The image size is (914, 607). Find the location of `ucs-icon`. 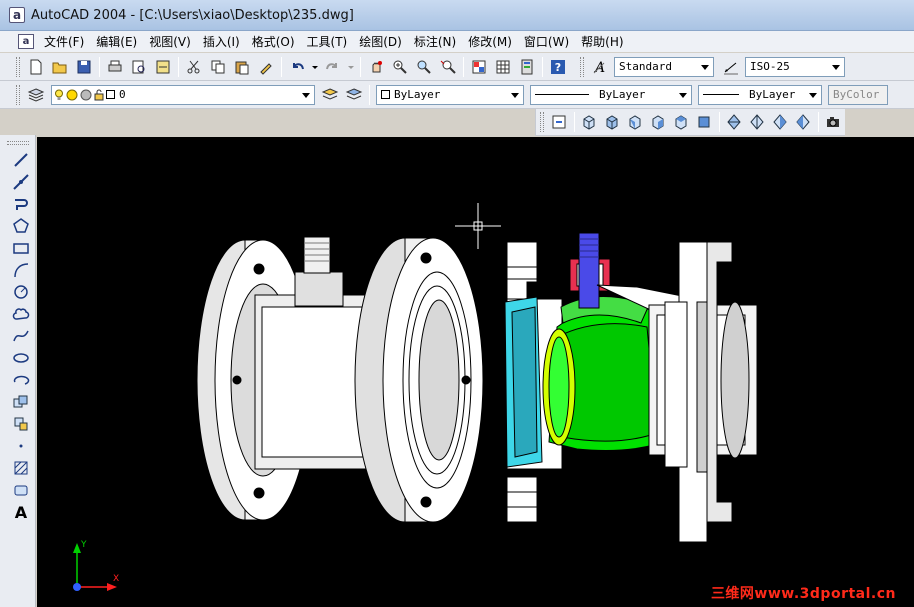

ucs-icon is located at coordinates (95, 567).